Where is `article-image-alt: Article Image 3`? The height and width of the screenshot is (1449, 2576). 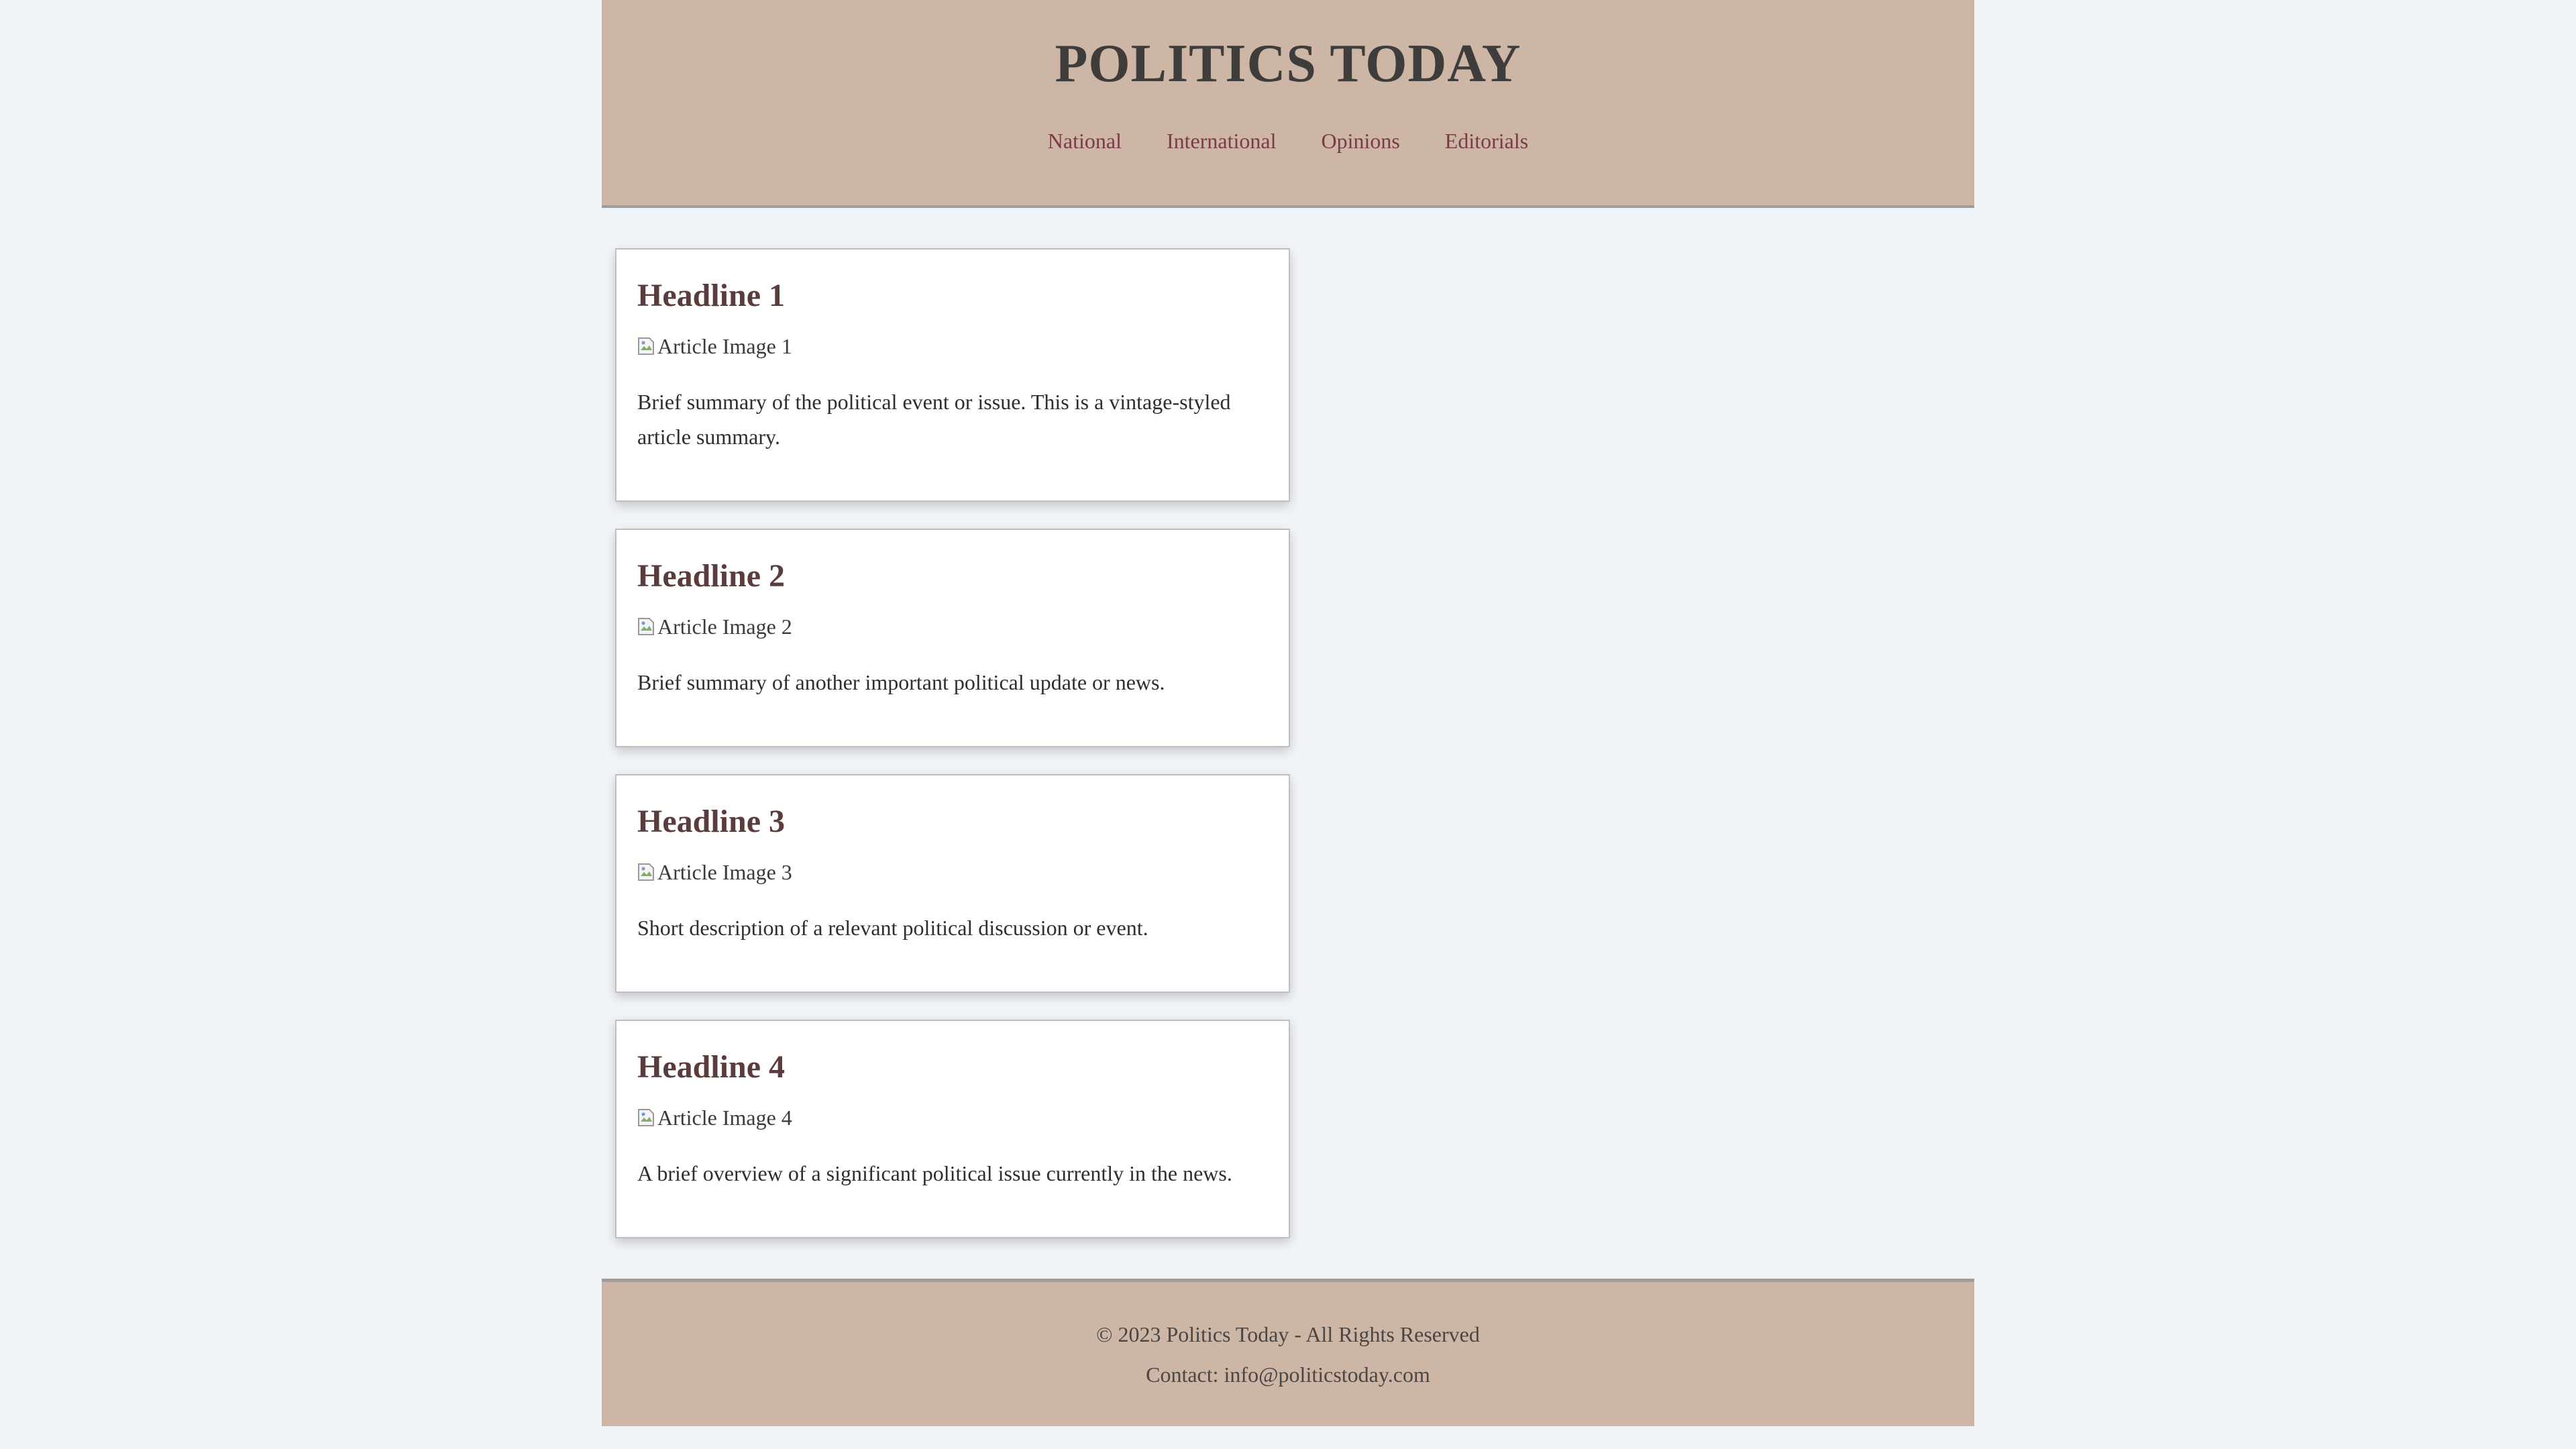
article-image-alt: Article Image 3 is located at coordinates (724, 872).